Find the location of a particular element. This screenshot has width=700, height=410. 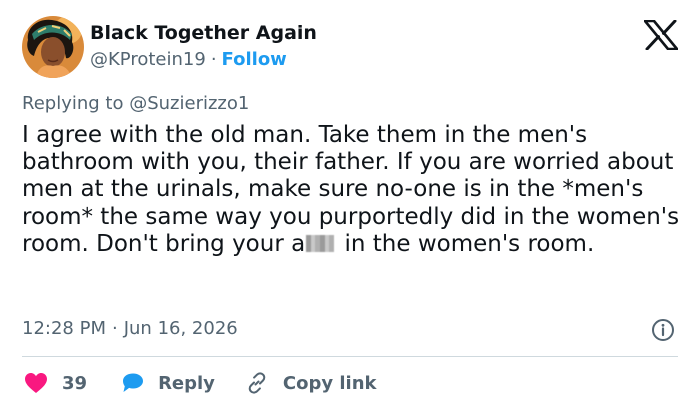

x-logo-icon is located at coordinates (661, 35).